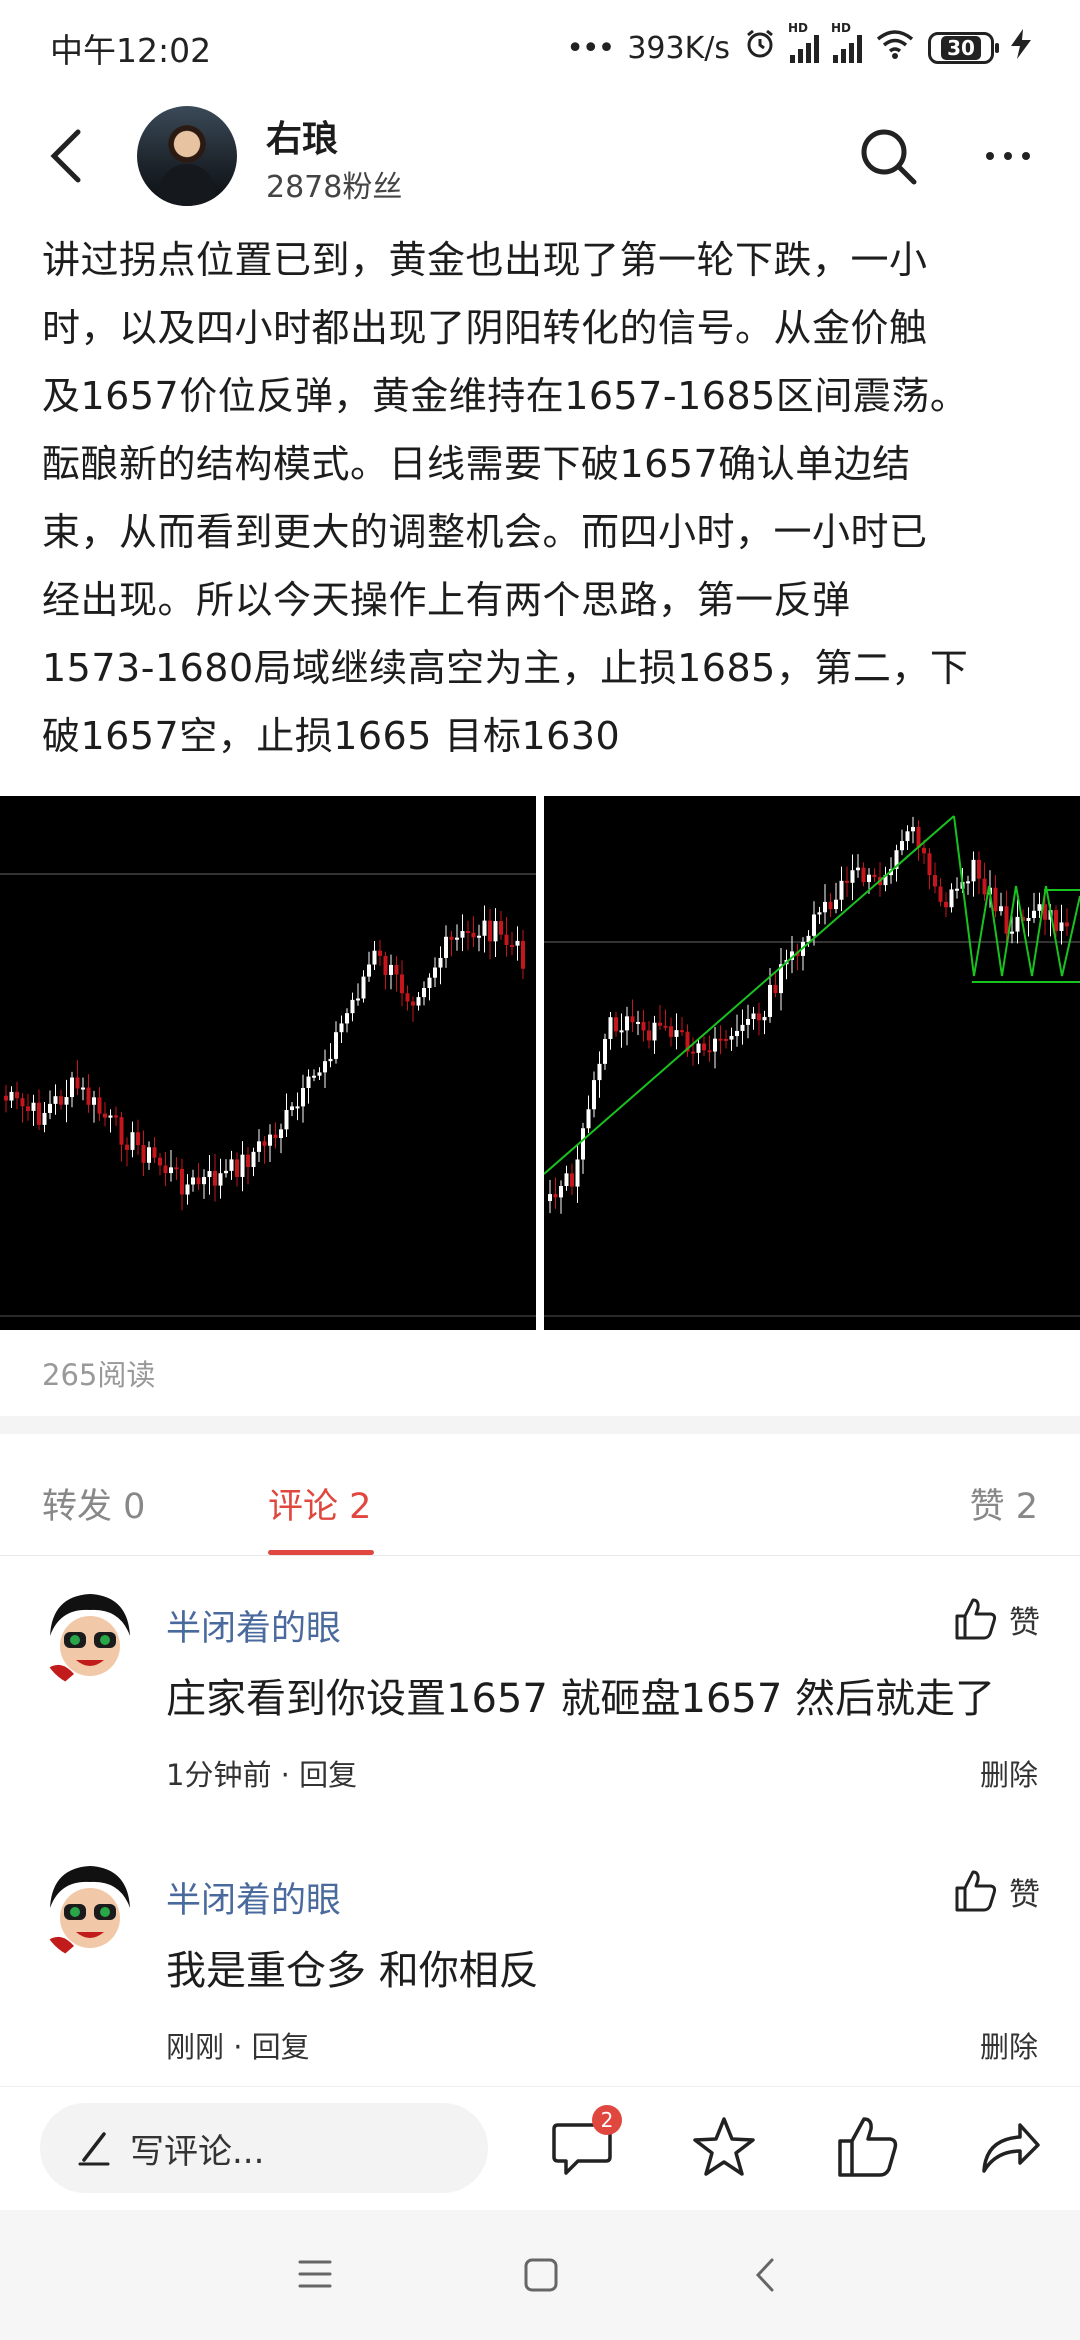  I want to click on star-icon, so click(724, 2146).